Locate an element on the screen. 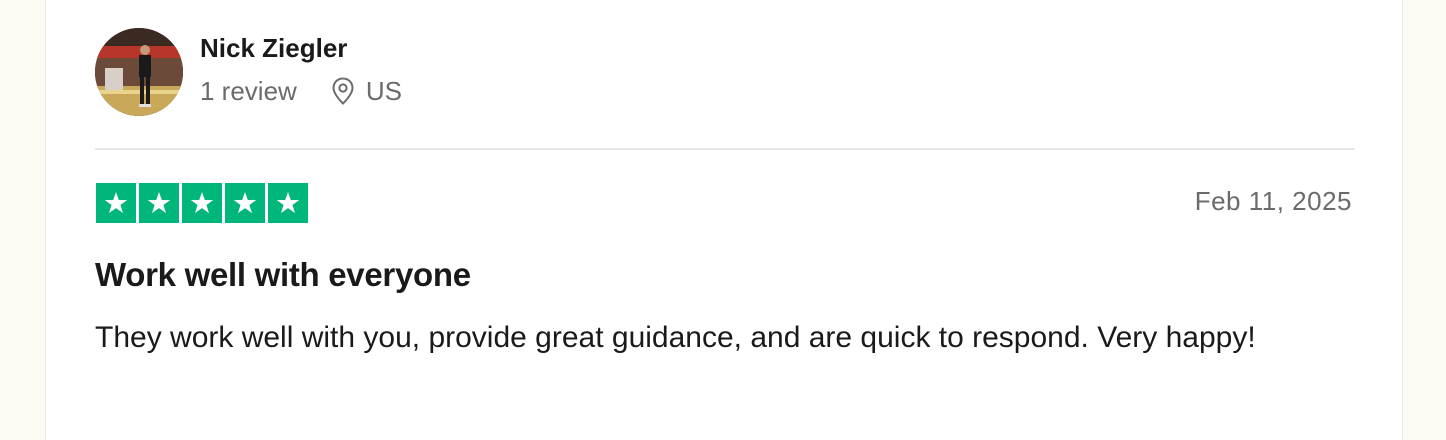 This screenshot has width=1446, height=440. avatar-photo-icon is located at coordinates (139, 72).